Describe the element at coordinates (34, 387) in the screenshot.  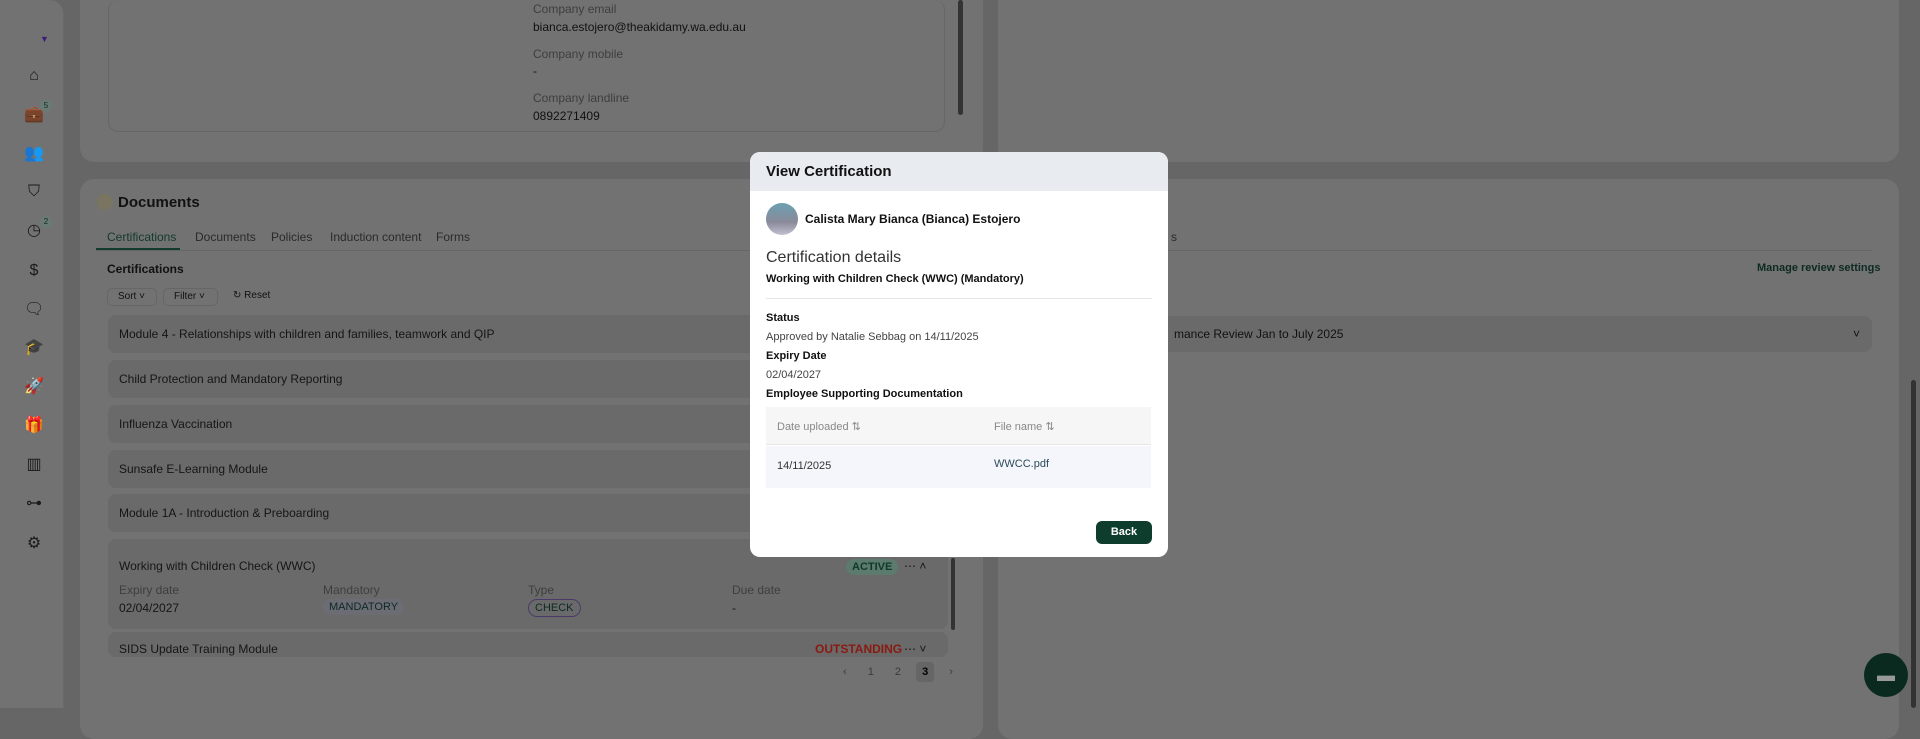
I see `rocket-icon: 🚀` at that location.